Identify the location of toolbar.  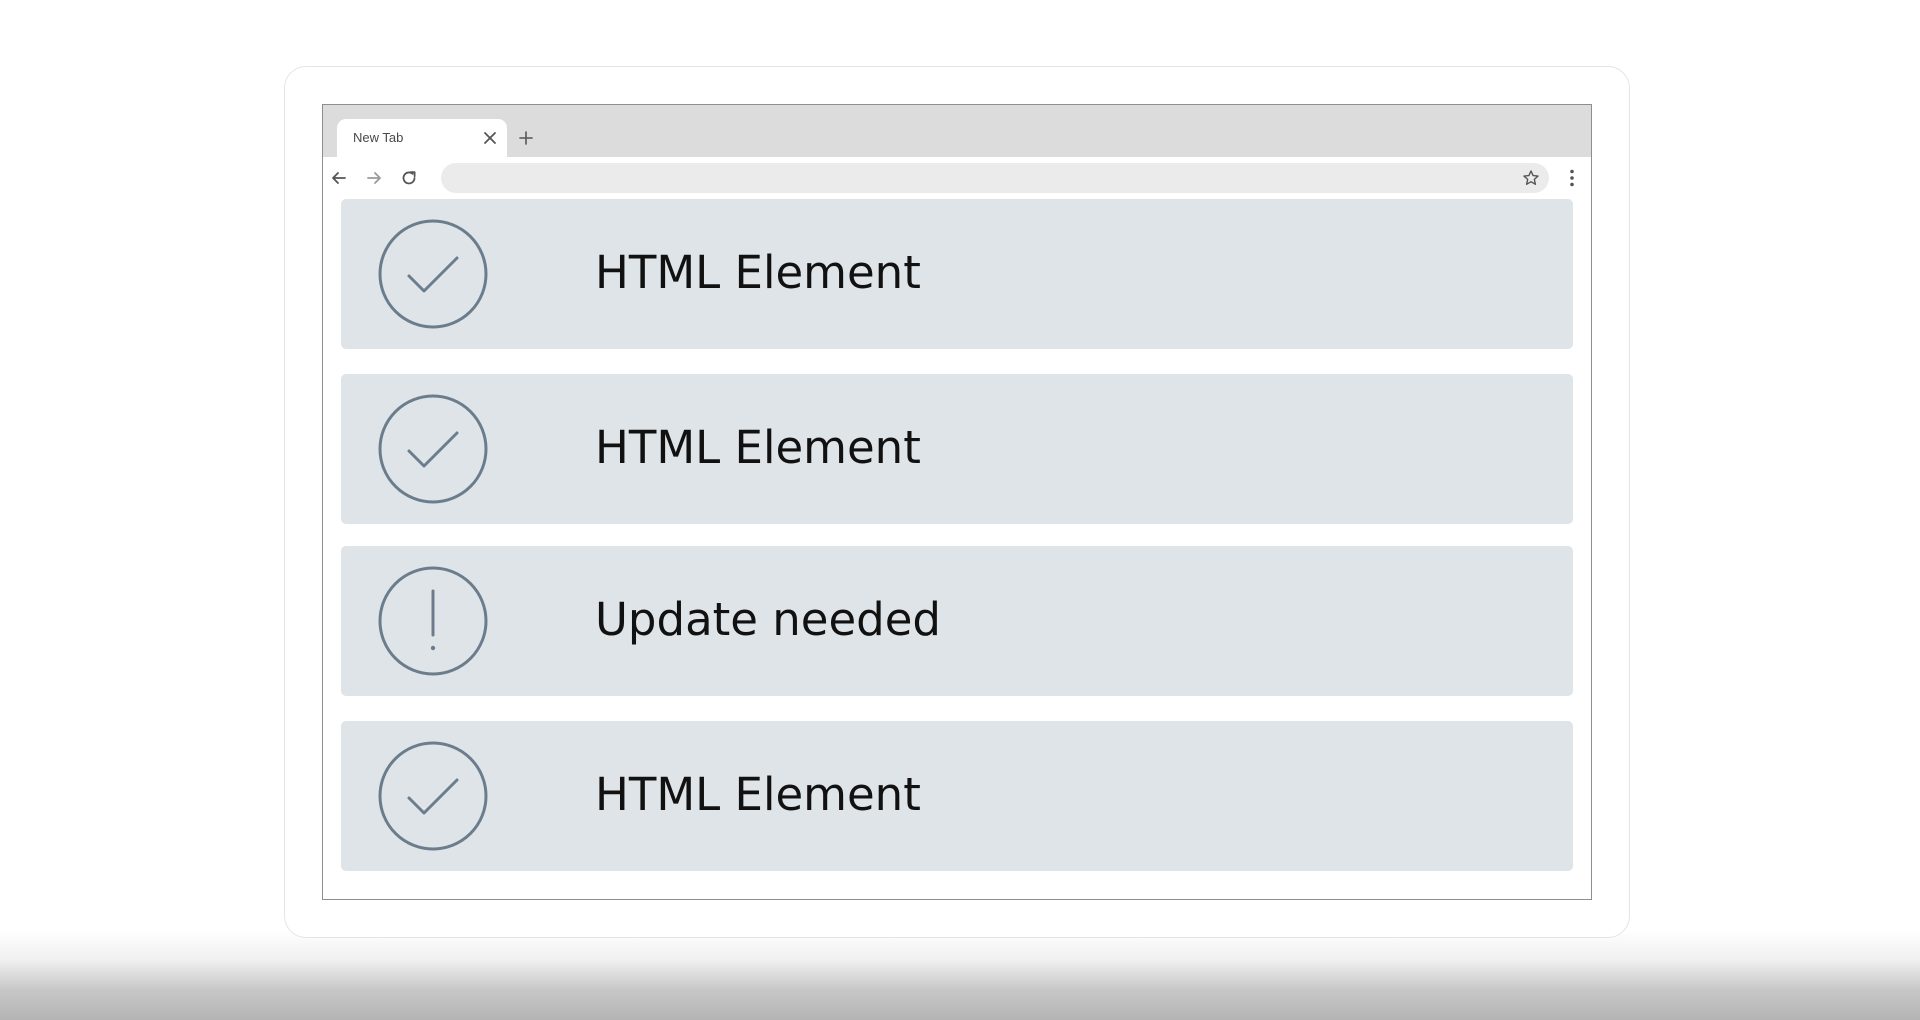
(957, 178).